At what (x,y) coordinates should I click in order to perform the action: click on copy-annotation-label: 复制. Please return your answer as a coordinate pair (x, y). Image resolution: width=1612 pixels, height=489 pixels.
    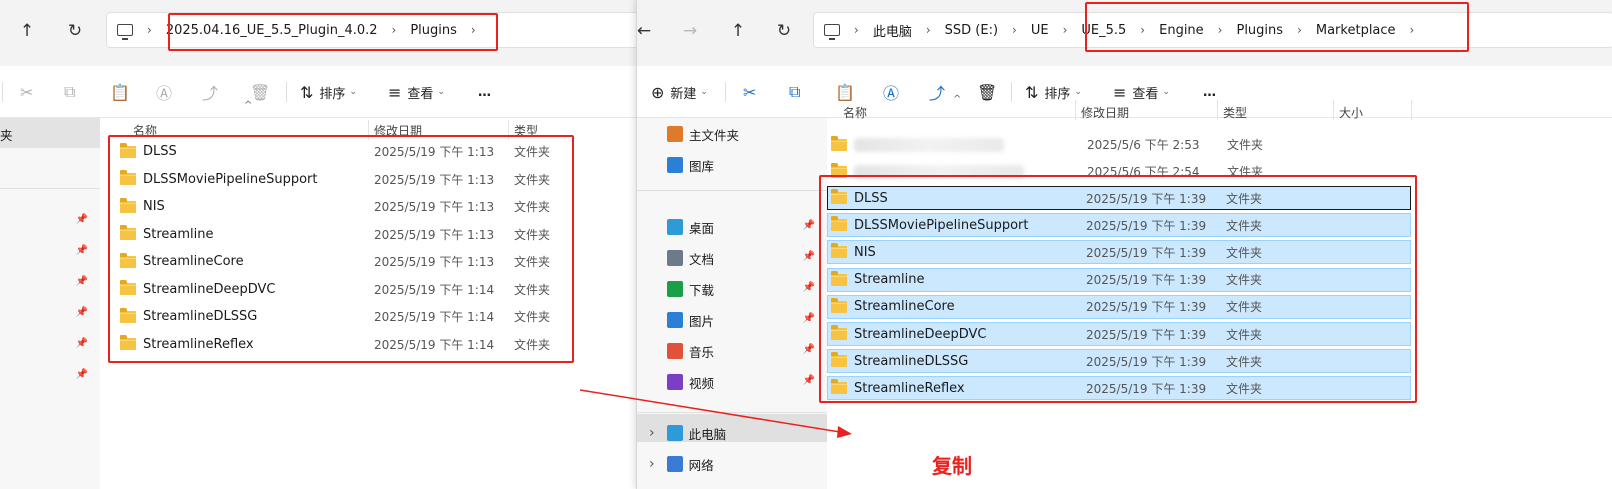
    Looking at the image, I should click on (952, 466).